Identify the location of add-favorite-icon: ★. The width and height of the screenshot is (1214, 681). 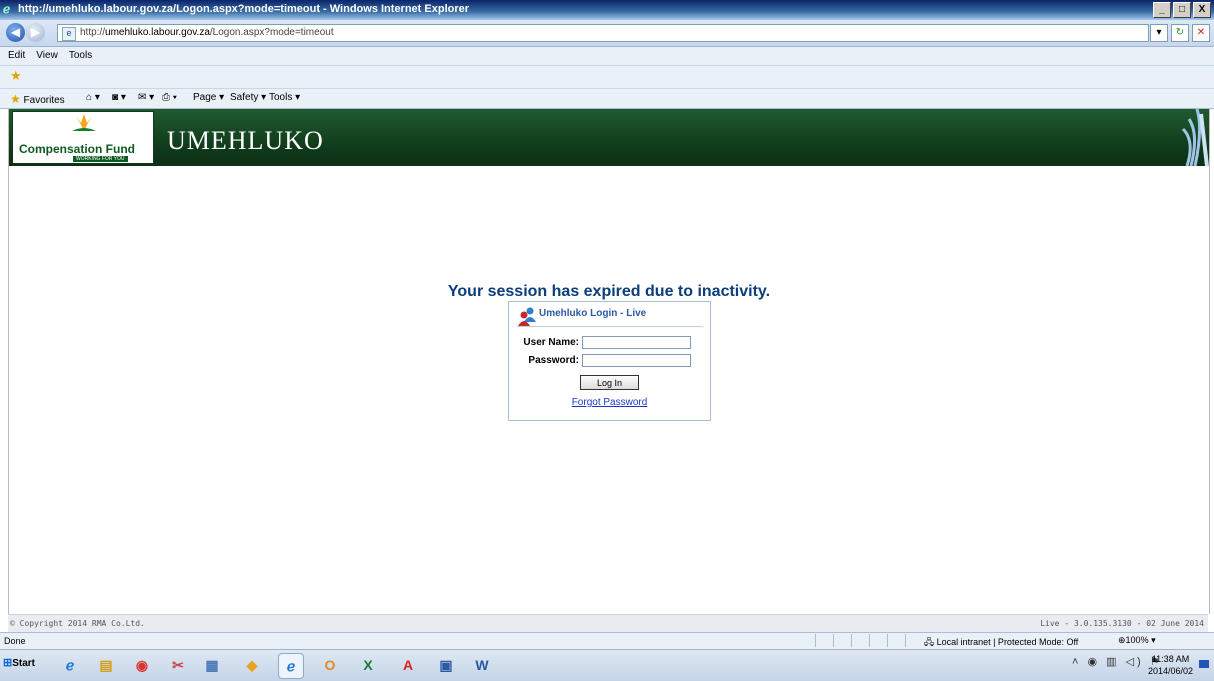
(16, 76).